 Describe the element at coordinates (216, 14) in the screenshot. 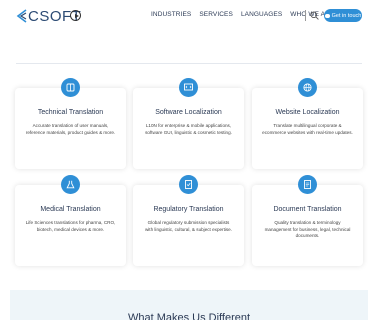

I see `nav-services: SERVICES` at that location.